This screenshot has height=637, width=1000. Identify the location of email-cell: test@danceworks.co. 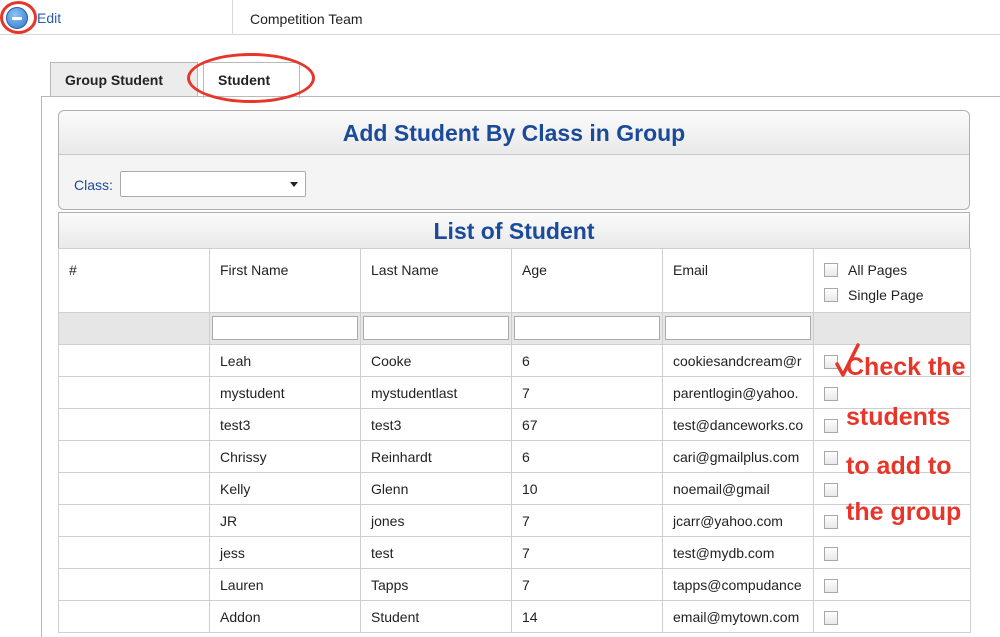
(738, 424).